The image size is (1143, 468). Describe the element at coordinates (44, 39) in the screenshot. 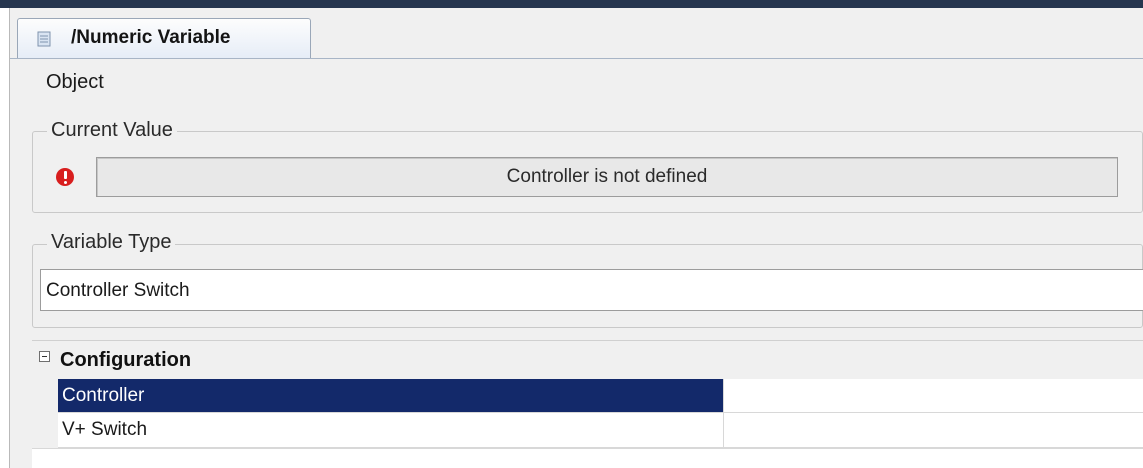

I see `document-icon` at that location.